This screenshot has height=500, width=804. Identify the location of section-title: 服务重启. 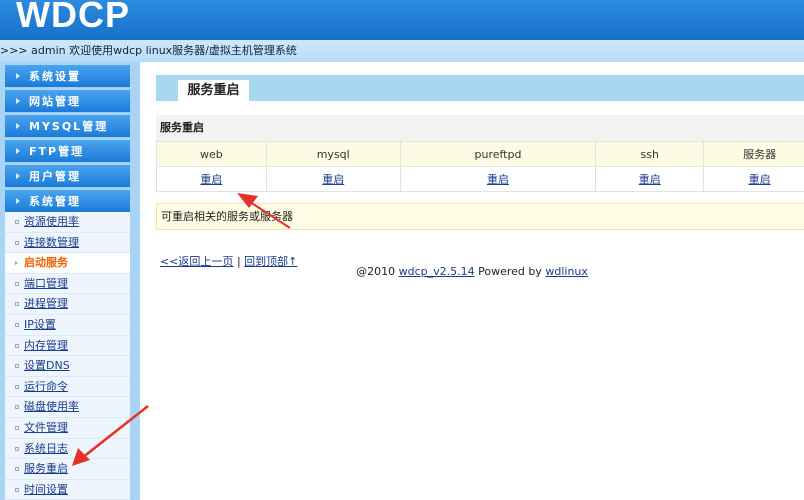
(480, 128).